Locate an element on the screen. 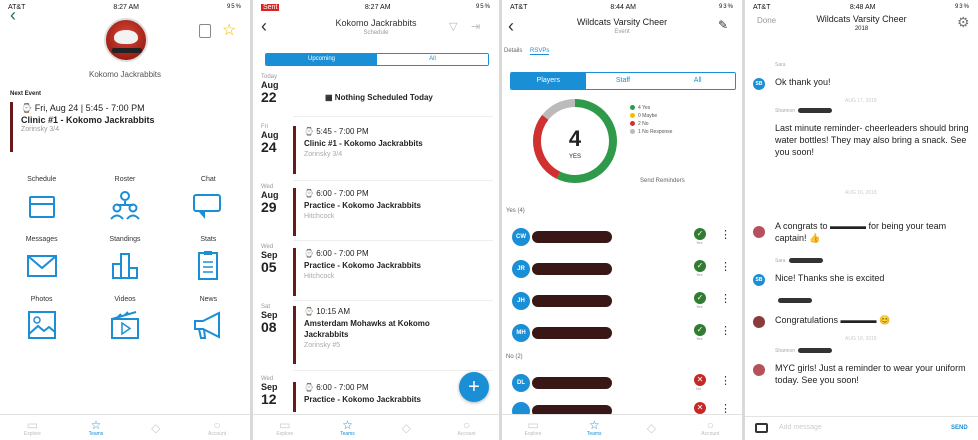 This screenshot has width=978, height=440. messages-tile: Messages is located at coordinates (41, 258).